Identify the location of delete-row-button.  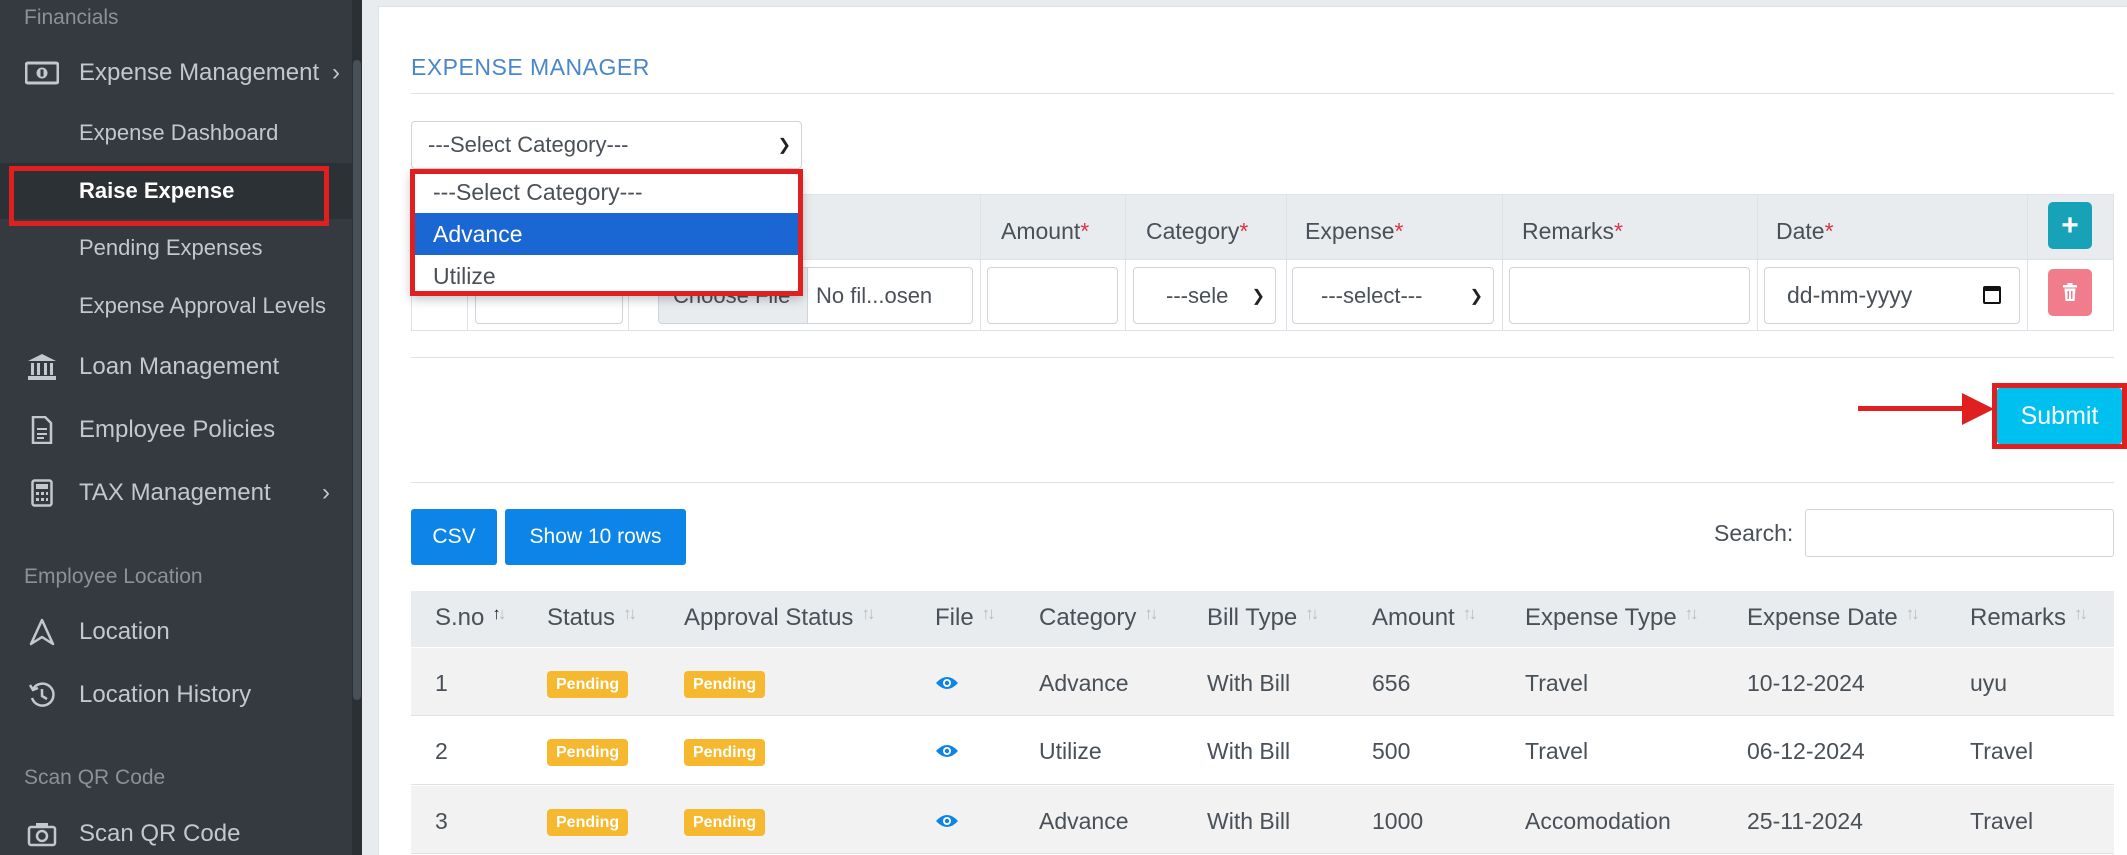
(2070, 292).